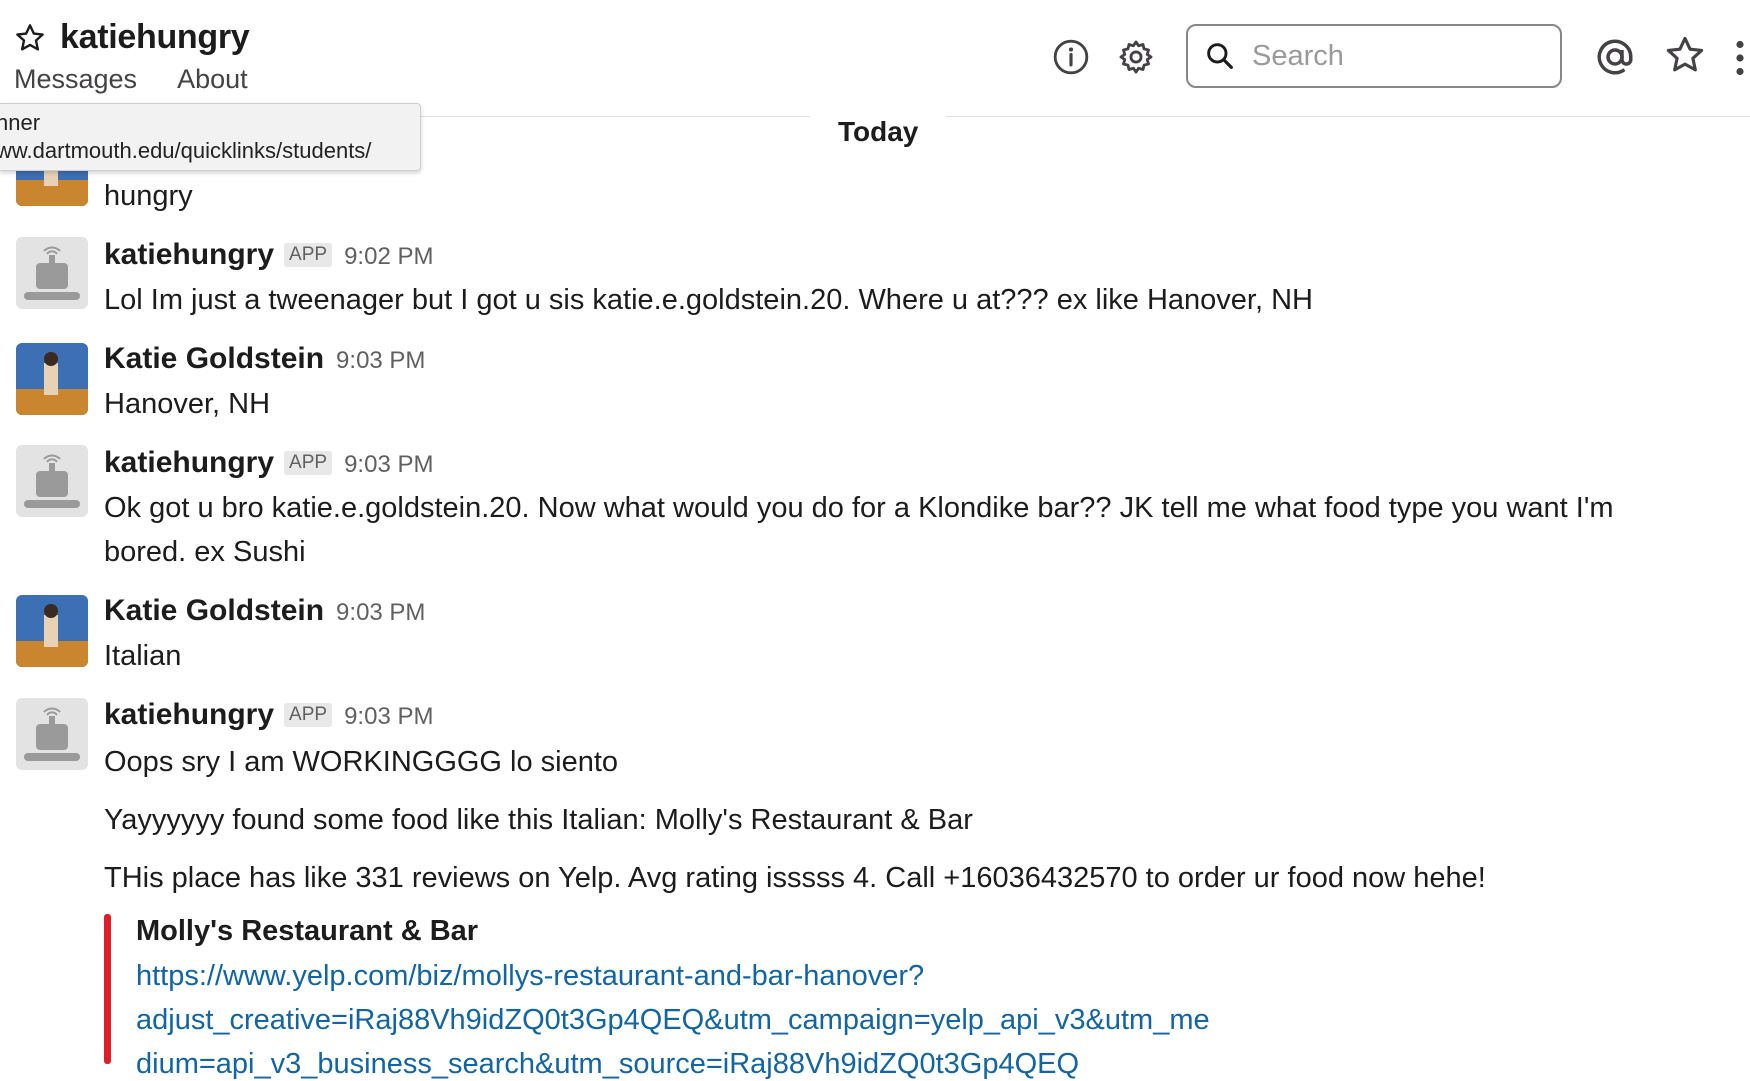  What do you see at coordinates (151, 79) in the screenshot?
I see `channel-tabs: Messages About` at bounding box center [151, 79].